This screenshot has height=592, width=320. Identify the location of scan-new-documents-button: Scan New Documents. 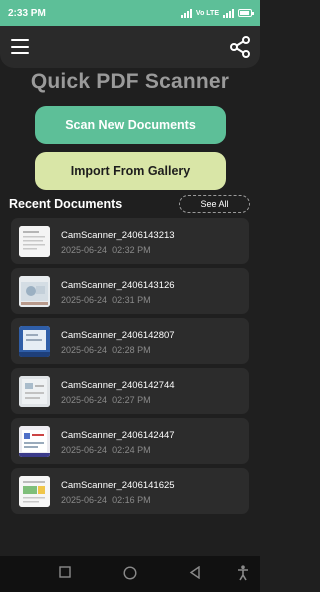
(130, 125).